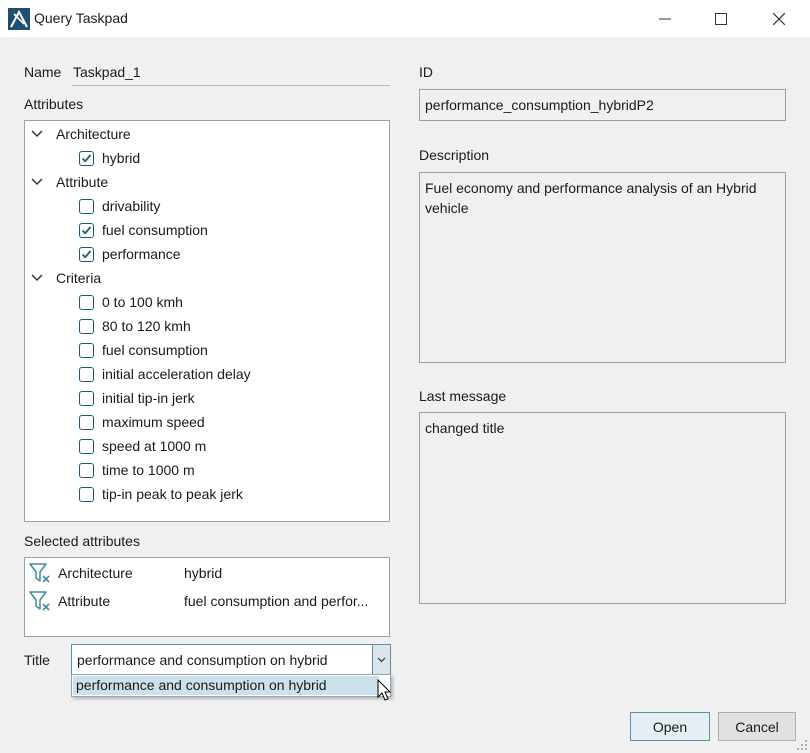 The image size is (810, 753). Describe the element at coordinates (172, 494) in the screenshot. I see `tree-item-label: tip-in peak to peak jerk` at that location.